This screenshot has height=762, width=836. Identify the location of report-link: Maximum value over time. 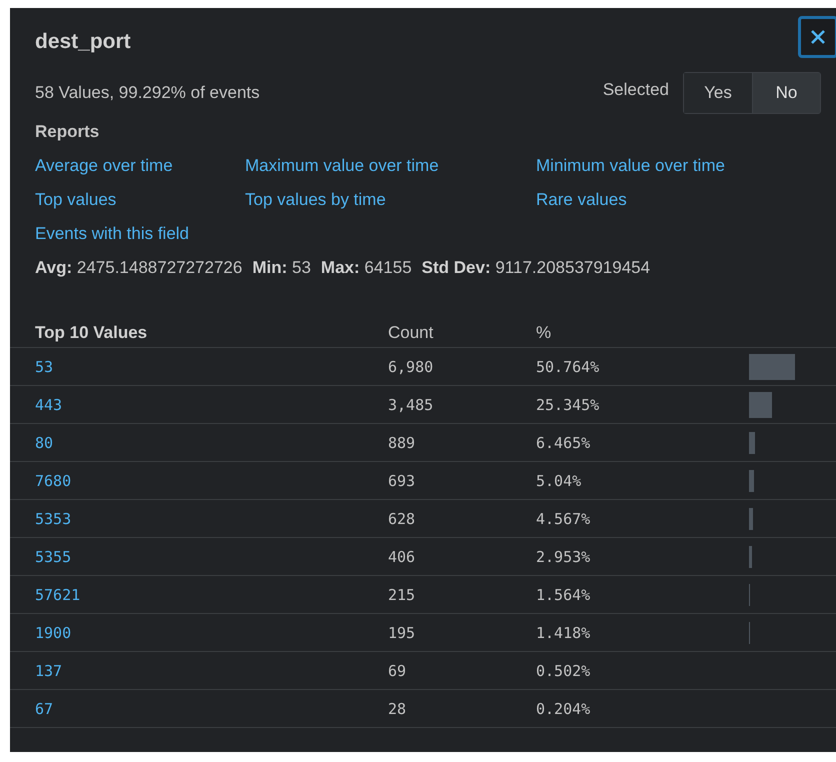
(390, 166).